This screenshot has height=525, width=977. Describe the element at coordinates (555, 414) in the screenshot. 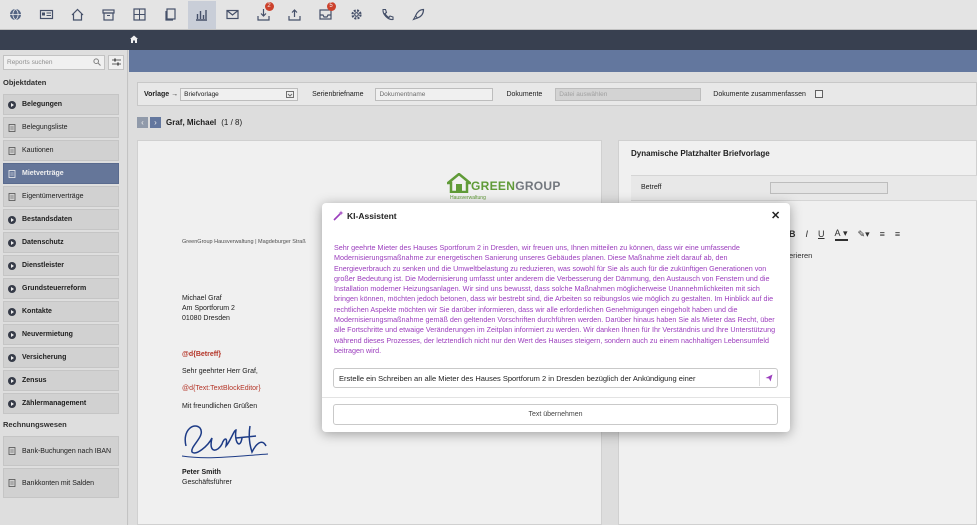

I see `apply-text-button: Text übernehmen` at that location.